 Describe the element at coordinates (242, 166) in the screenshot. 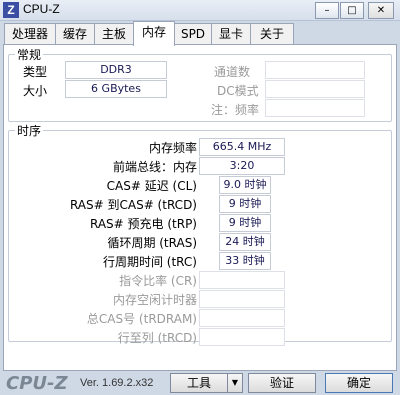

I see `fsb-dram-value: 3:20` at that location.